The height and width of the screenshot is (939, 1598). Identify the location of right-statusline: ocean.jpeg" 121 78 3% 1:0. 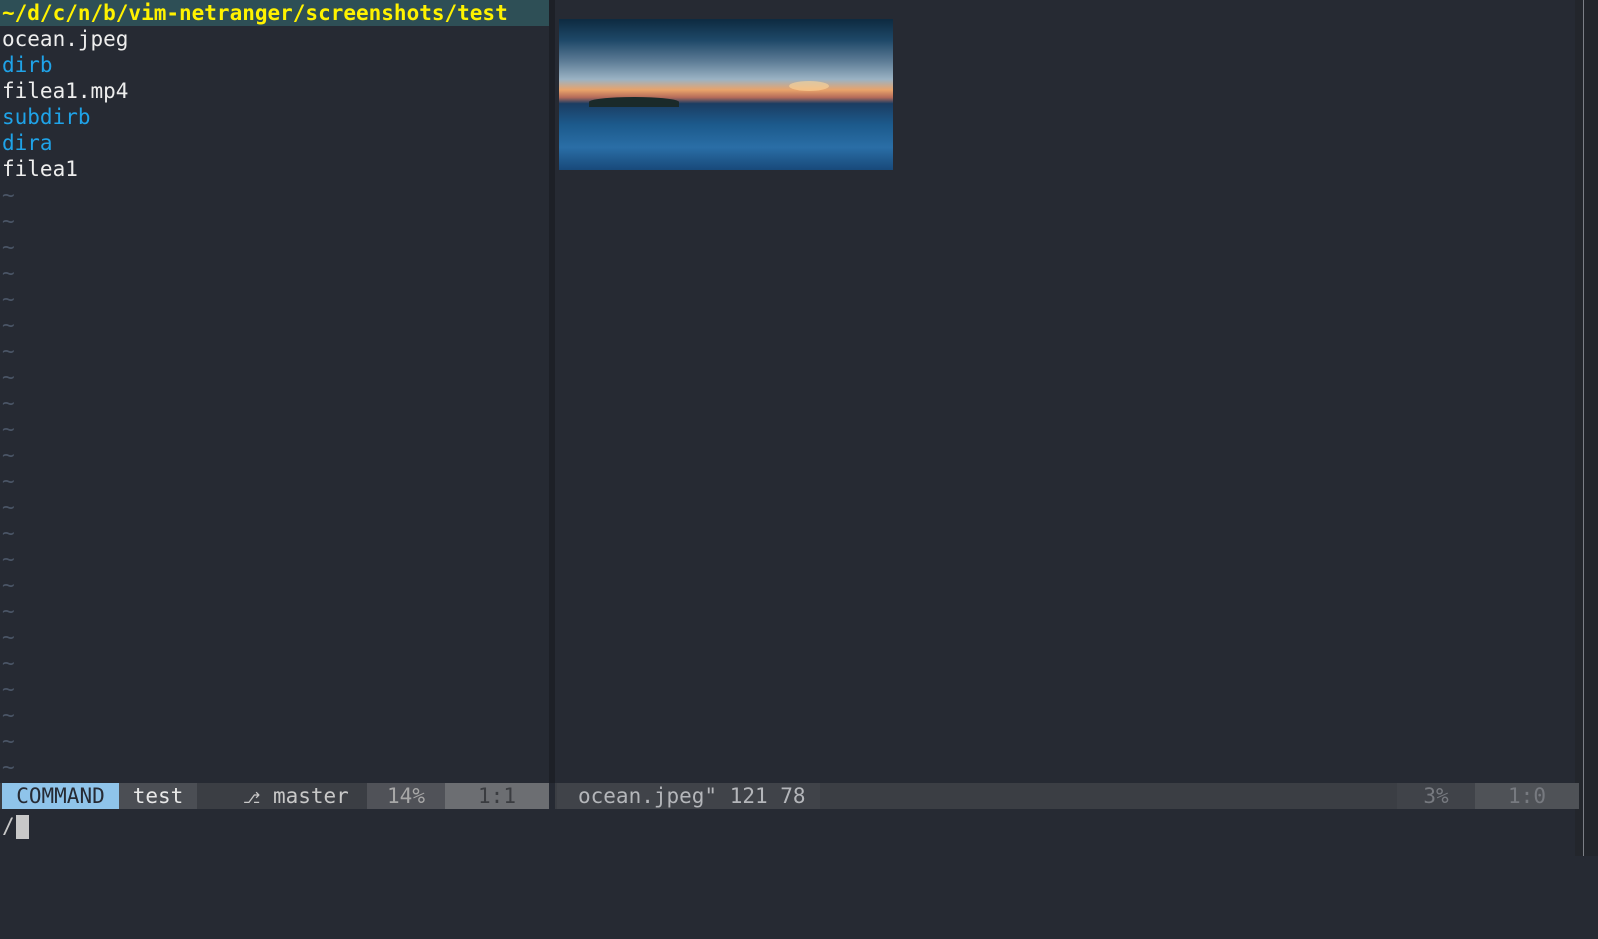
(1067, 796).